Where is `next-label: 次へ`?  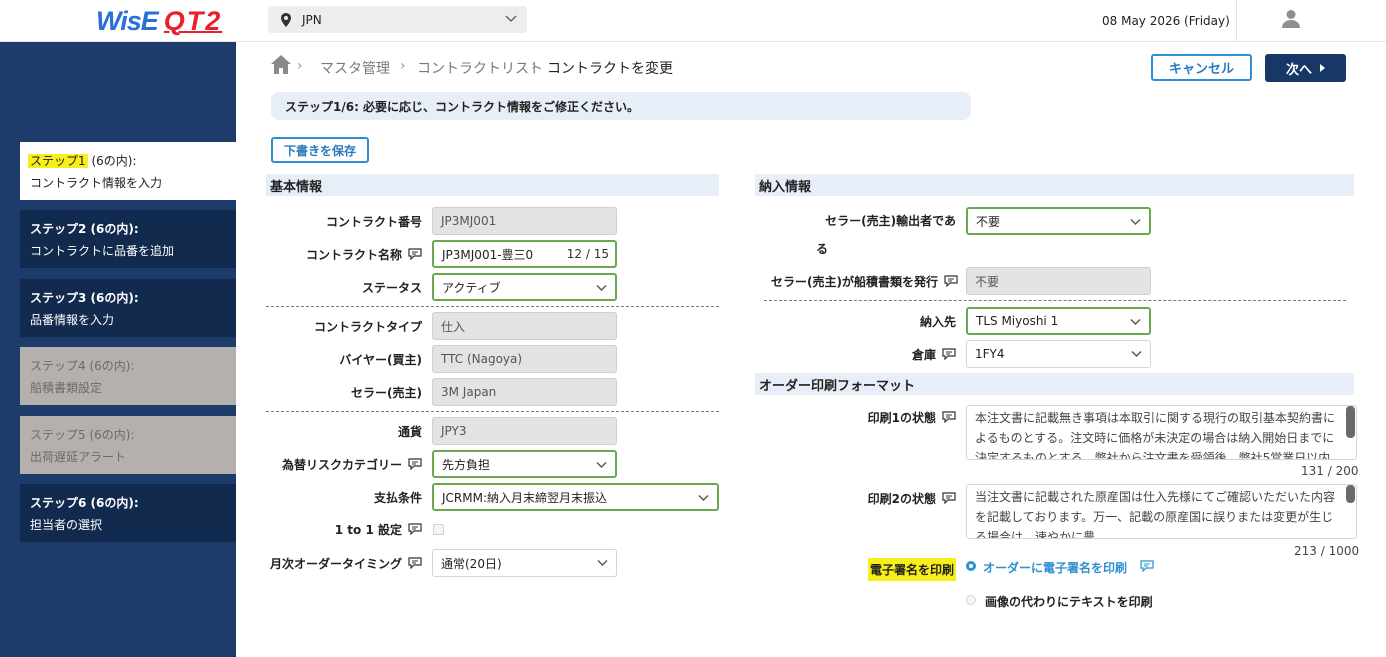
next-label: 次へ is located at coordinates (1298, 70).